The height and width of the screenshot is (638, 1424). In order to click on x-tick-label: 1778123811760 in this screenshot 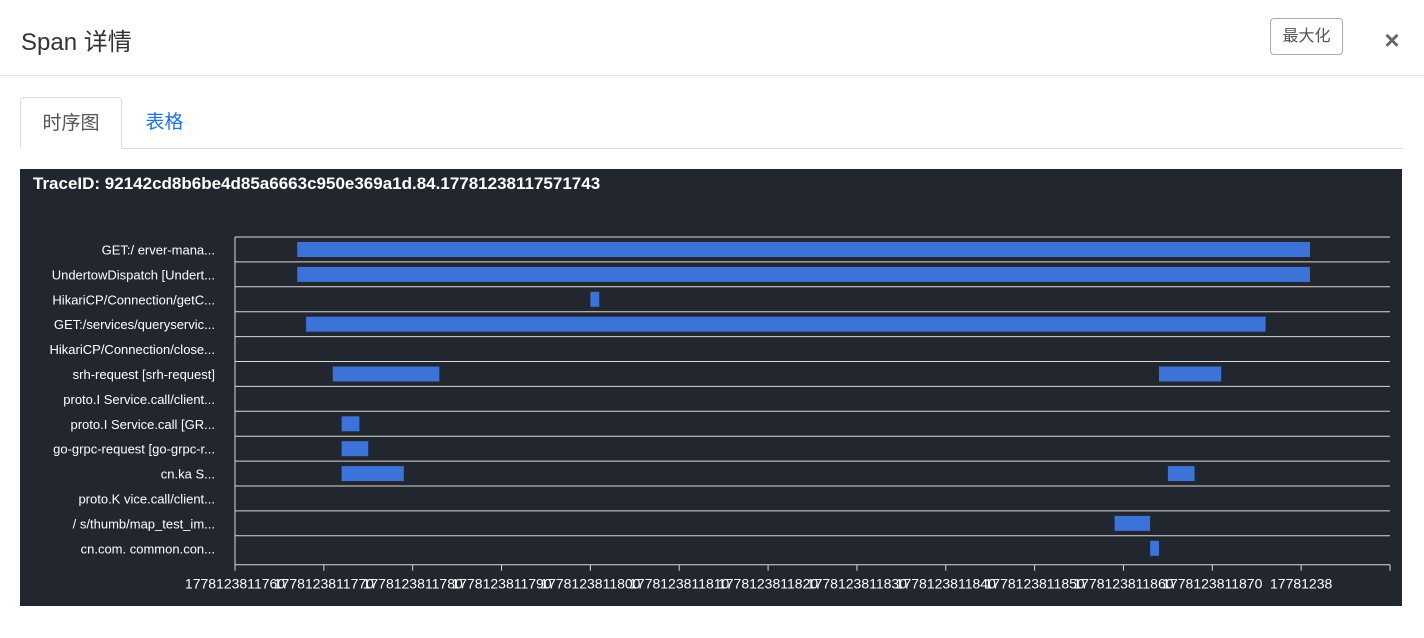, I will do `click(235, 584)`.